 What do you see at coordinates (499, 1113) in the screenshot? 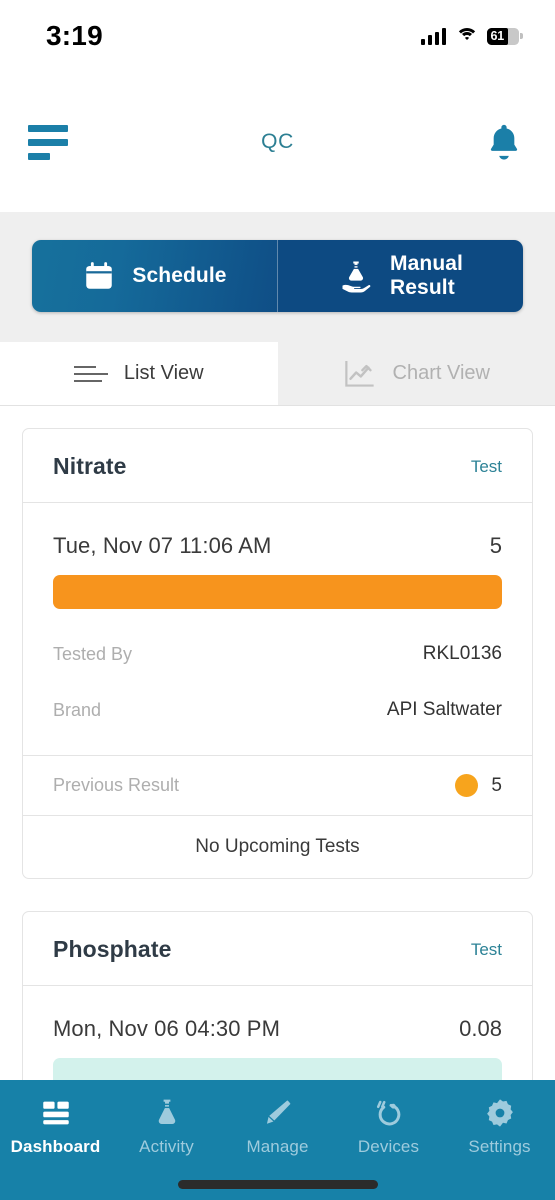
I see `gear-icon` at bounding box center [499, 1113].